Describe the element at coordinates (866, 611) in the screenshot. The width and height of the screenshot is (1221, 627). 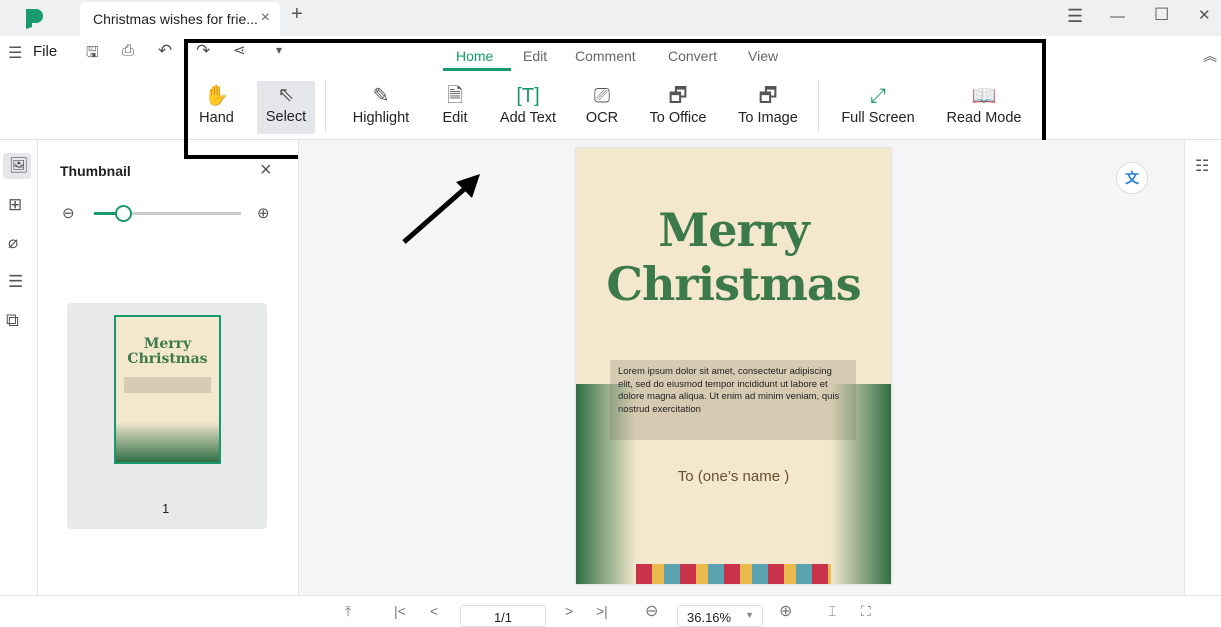
I see `fit-page-icon: ⛶` at that location.